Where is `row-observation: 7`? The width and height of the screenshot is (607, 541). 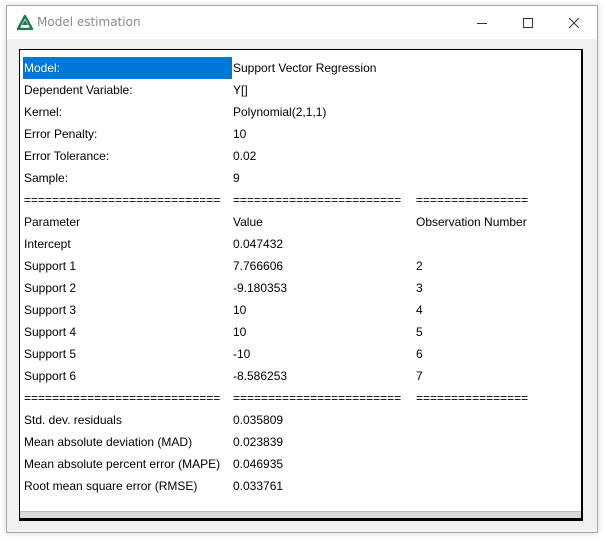 row-observation: 7 is located at coordinates (419, 376).